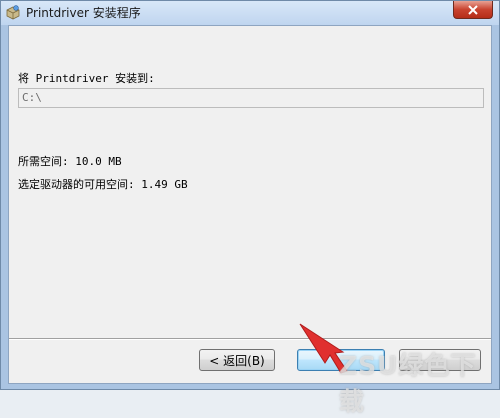 The height and width of the screenshot is (418, 500). I want to click on install-location-label: 将 Printdriver 安装到:, so click(86, 78).